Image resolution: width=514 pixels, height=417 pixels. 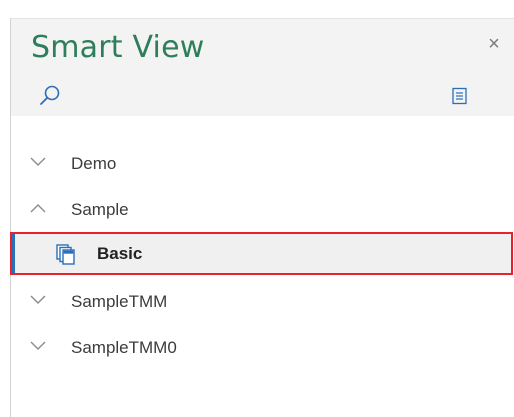 What do you see at coordinates (262, 163) in the screenshot?
I see `tree-item-demo: Demo` at bounding box center [262, 163].